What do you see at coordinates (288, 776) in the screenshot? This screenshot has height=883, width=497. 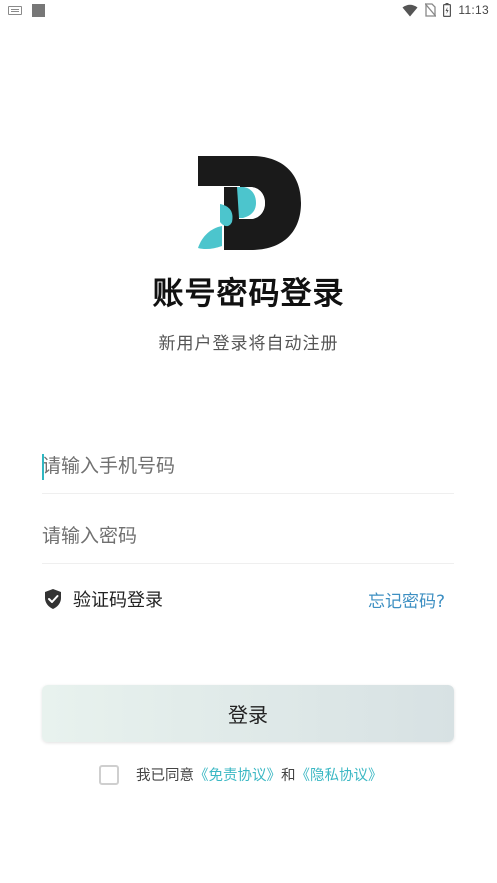 I see `agreement-and: 和` at bounding box center [288, 776].